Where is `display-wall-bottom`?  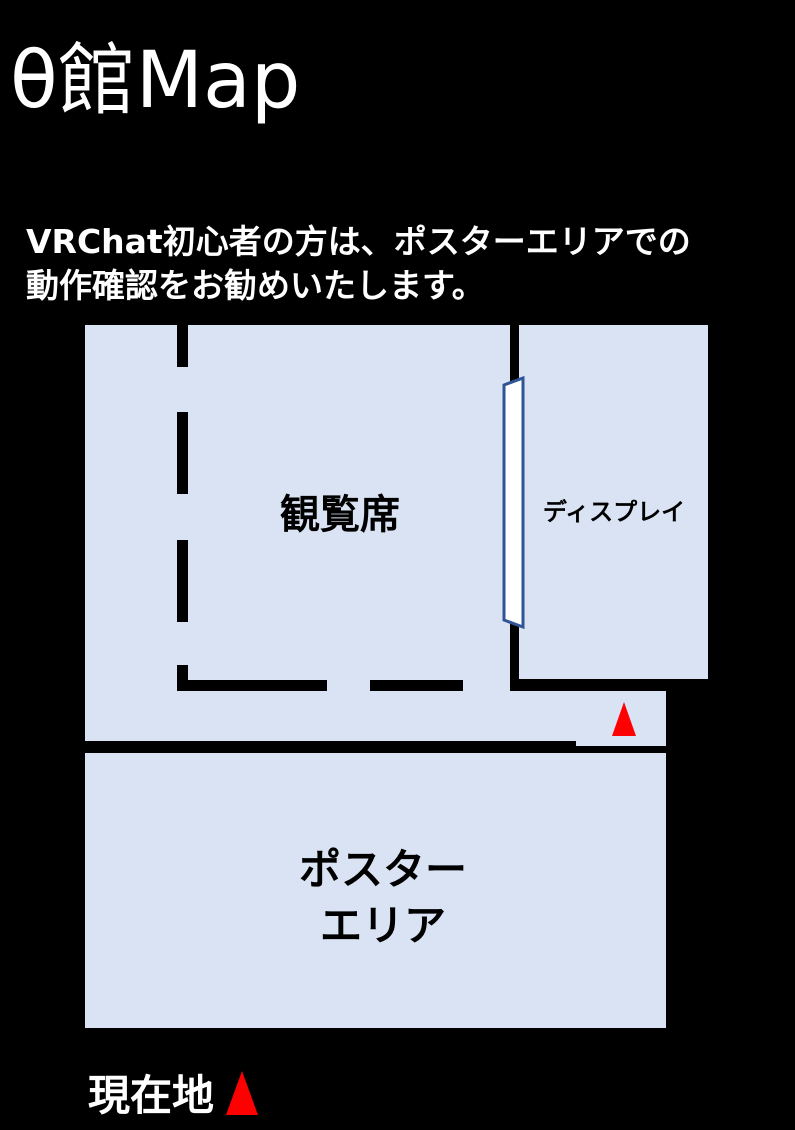 display-wall-bottom is located at coordinates (609, 685).